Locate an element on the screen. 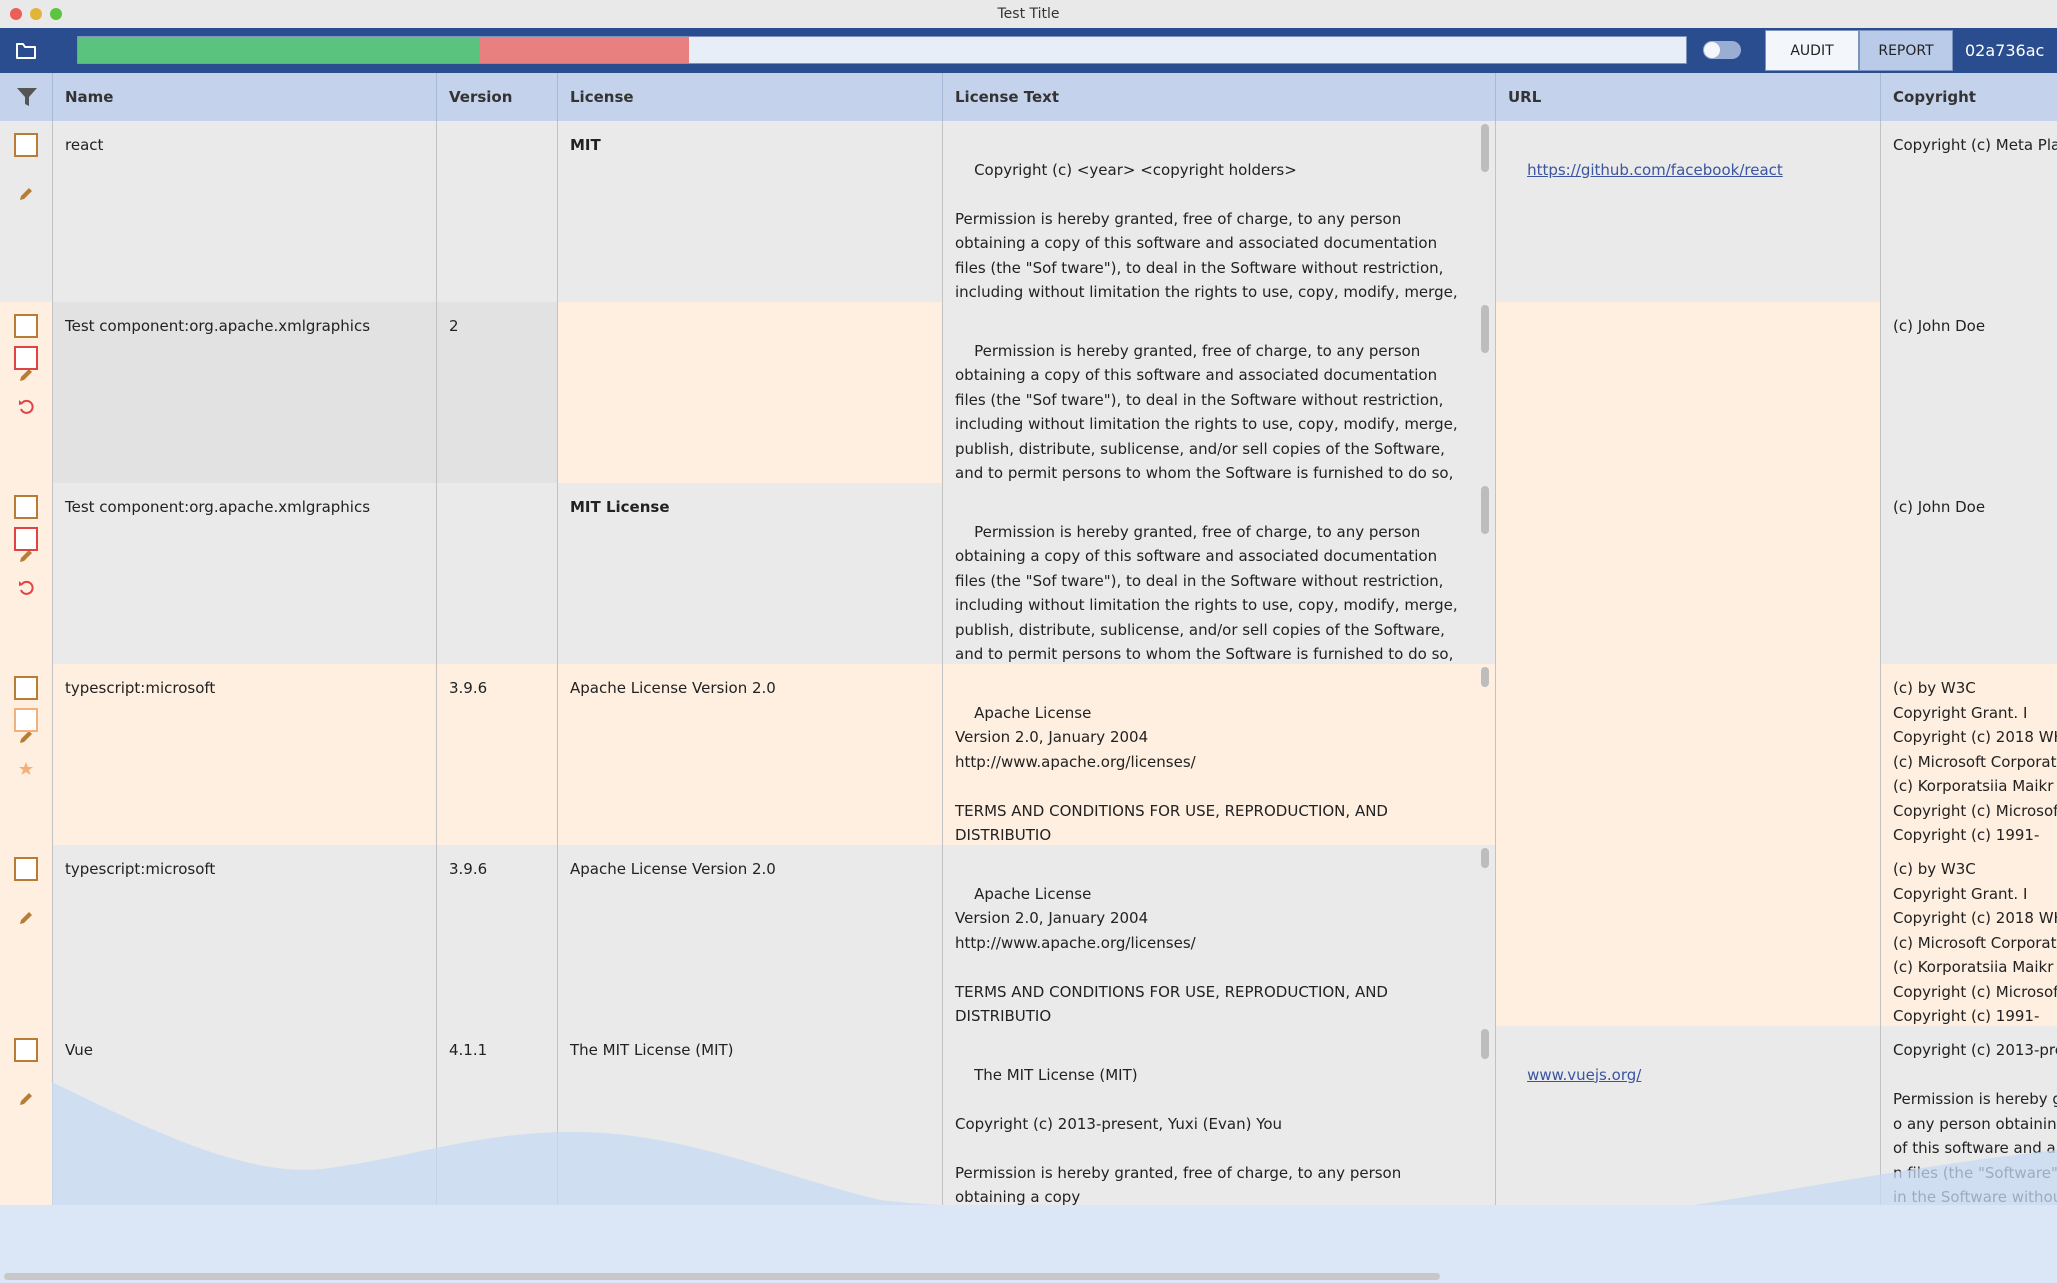 The height and width of the screenshot is (1283, 2057). cell-name: Vue is located at coordinates (244, 1116).